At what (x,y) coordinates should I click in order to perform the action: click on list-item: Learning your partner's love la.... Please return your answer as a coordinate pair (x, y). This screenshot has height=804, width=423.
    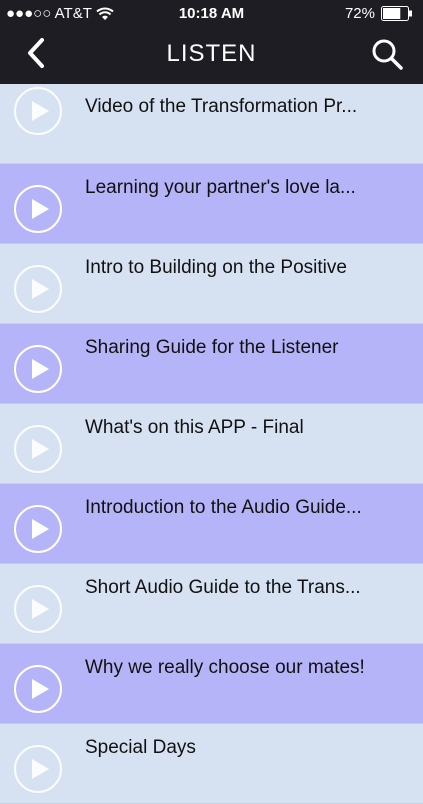
    Looking at the image, I should click on (211, 204).